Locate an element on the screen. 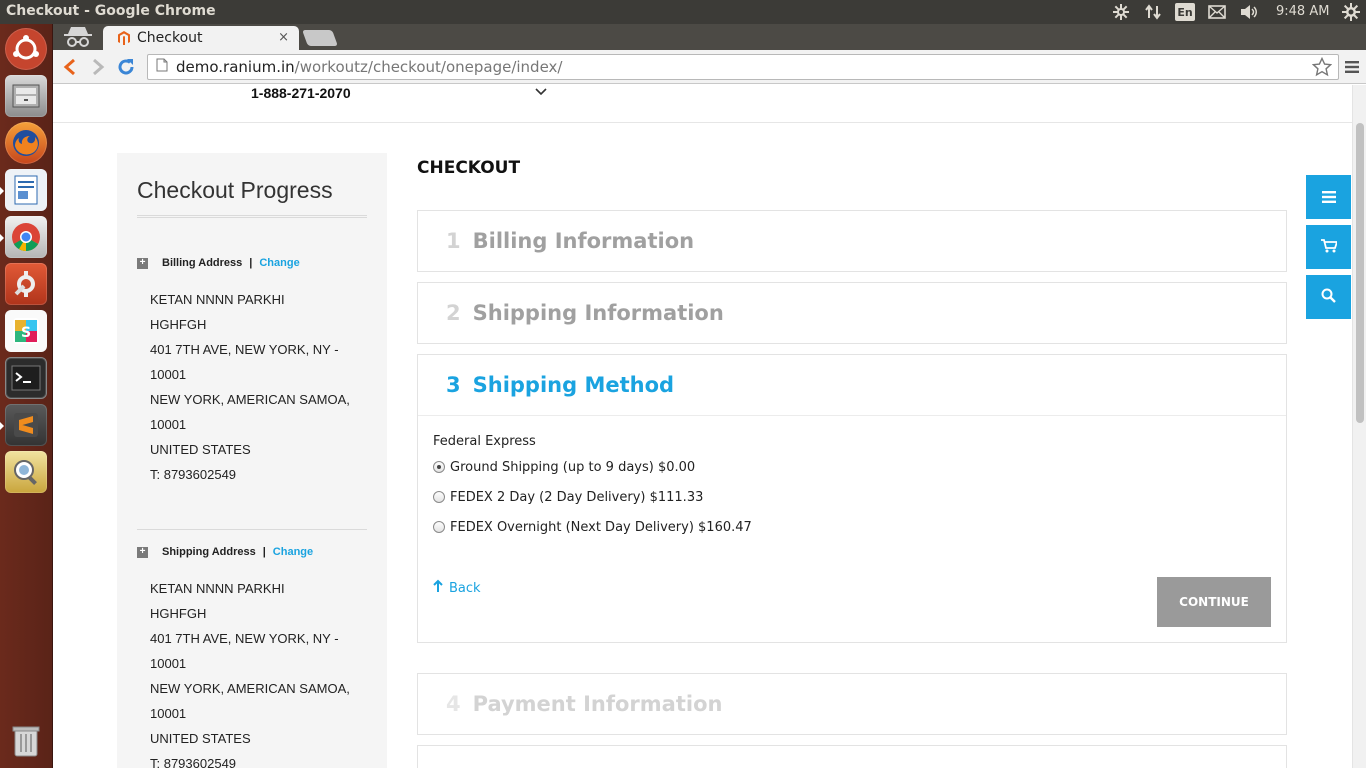  mail-icon is located at coordinates (1217, 12).